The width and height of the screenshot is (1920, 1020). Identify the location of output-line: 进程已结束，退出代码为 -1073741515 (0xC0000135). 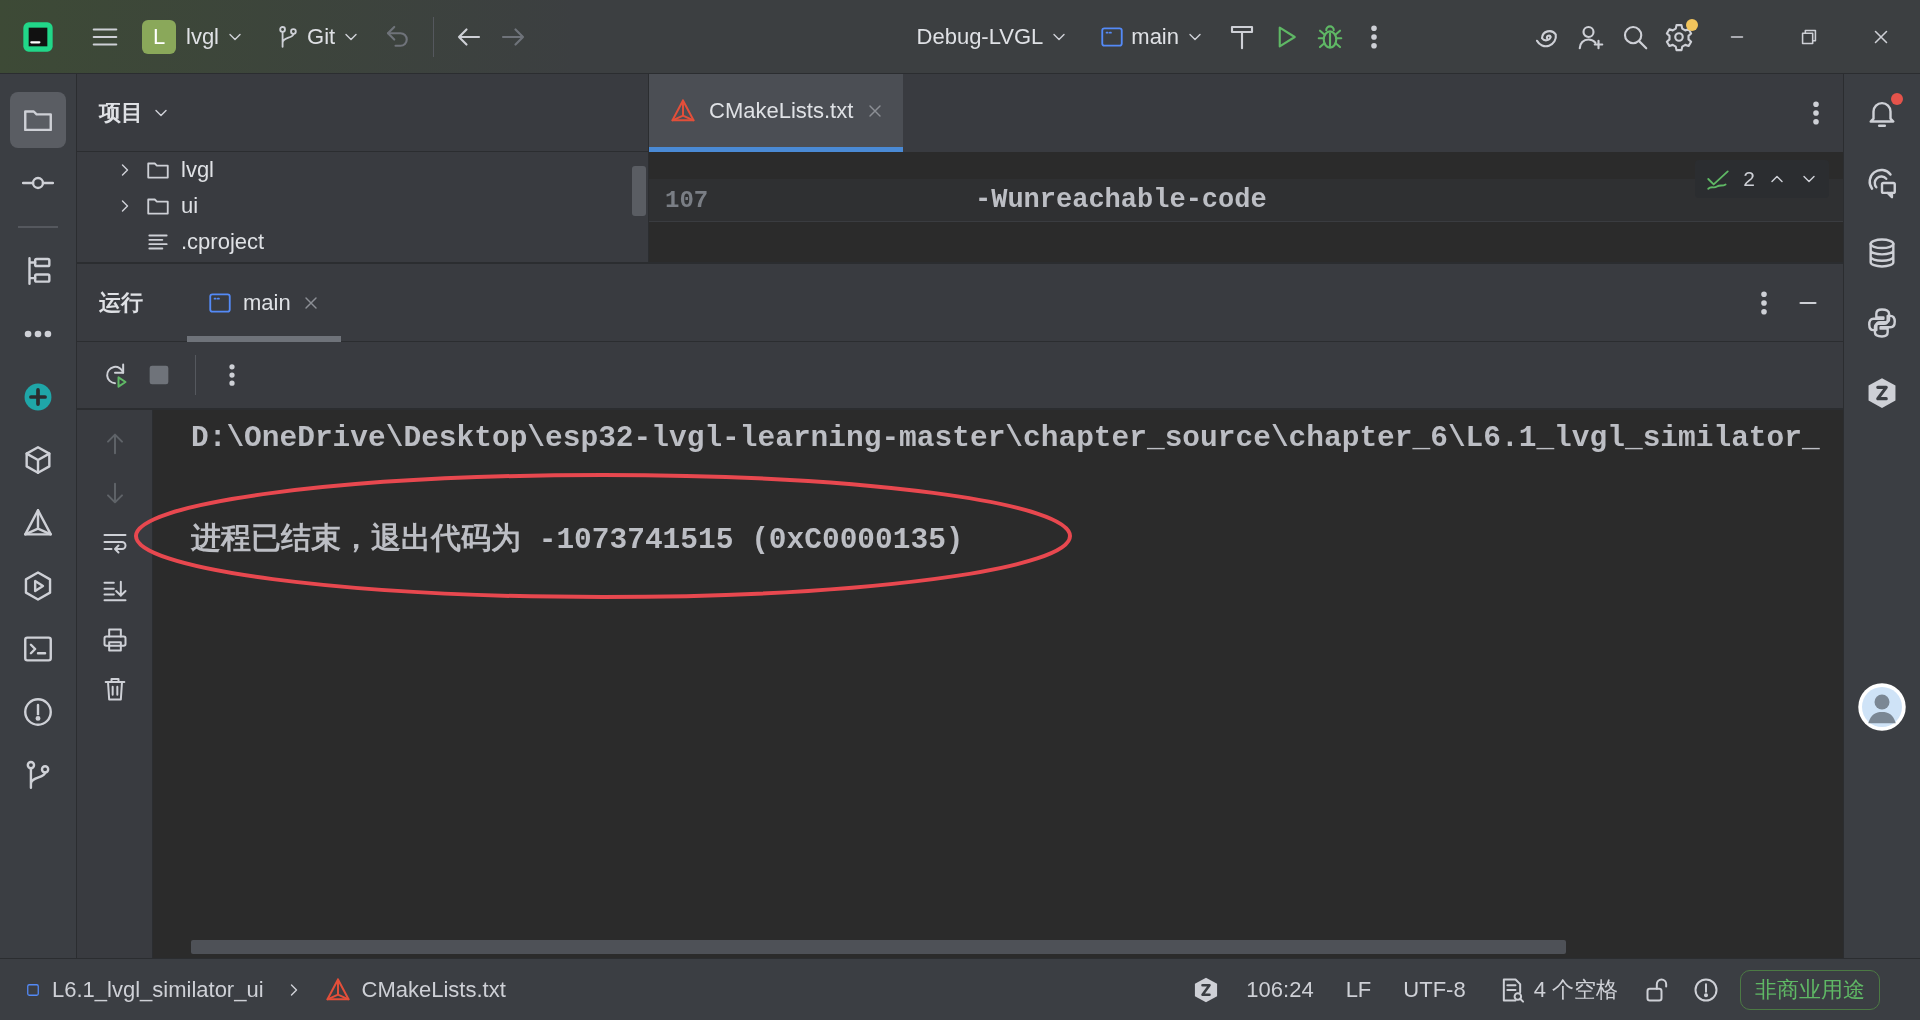
(578, 540).